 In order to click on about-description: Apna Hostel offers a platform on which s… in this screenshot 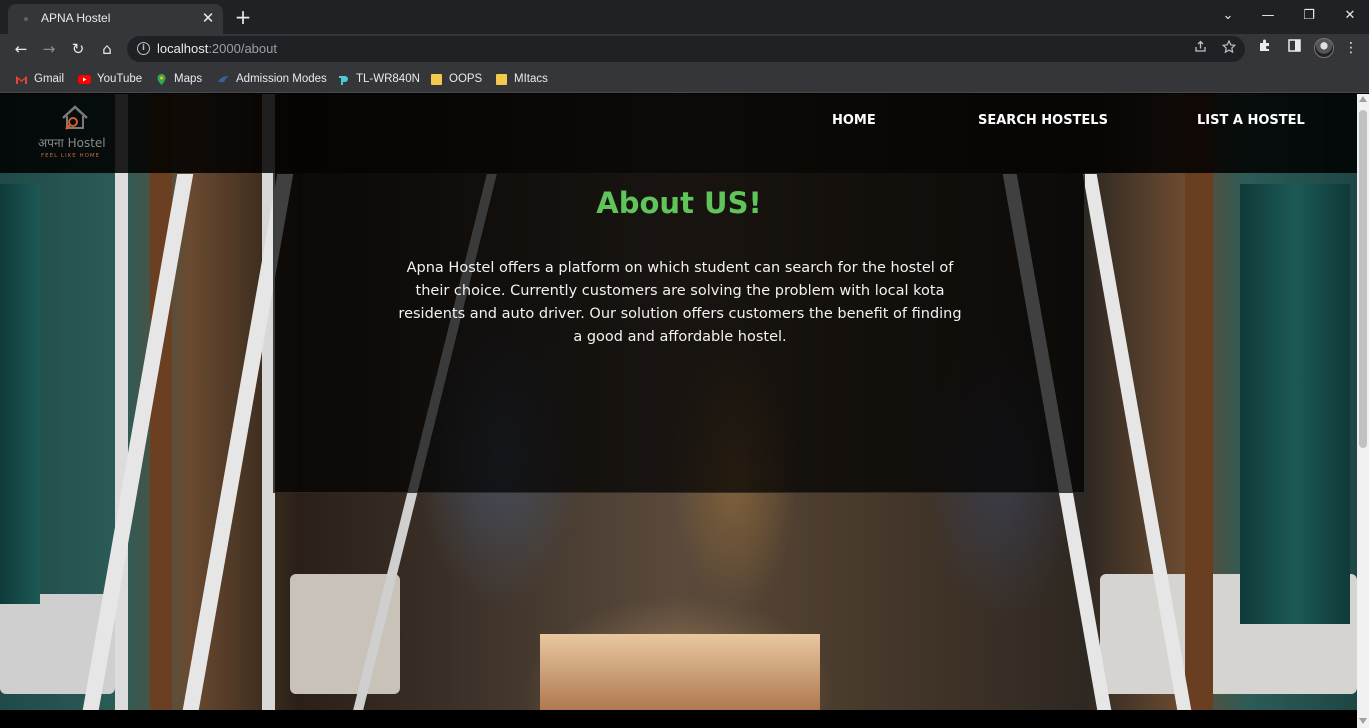, I will do `click(680, 302)`.